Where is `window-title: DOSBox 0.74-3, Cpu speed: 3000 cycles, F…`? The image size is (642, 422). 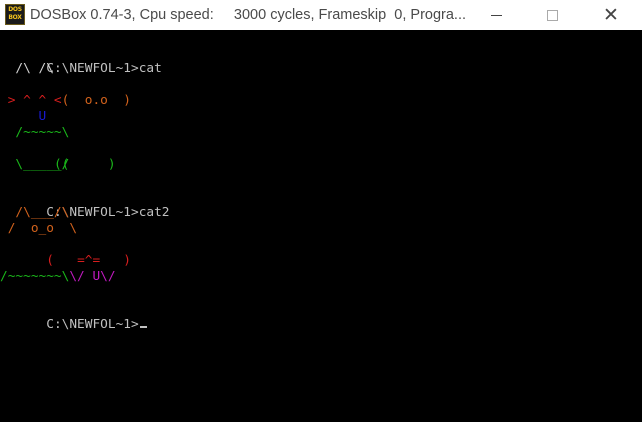
window-title: DOSBox 0.74-3, Cpu speed: 3000 cycles, F… is located at coordinates (248, 15).